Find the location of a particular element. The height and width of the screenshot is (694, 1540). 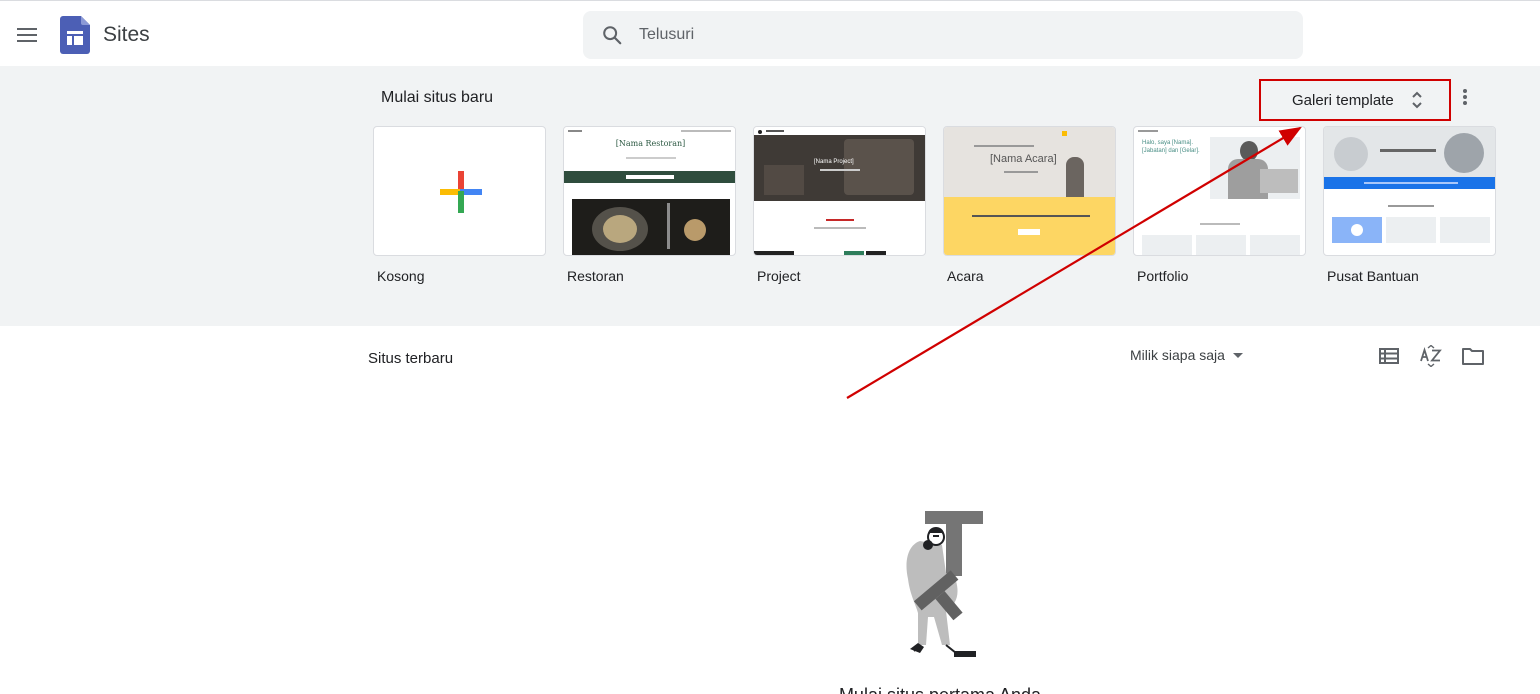

file-picker-button is located at coordinates (1473, 356).